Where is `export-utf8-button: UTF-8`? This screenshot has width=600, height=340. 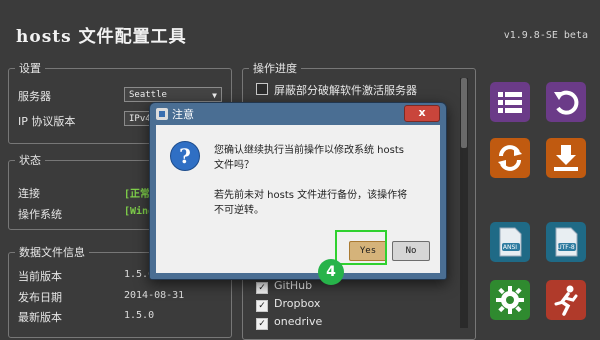
export-utf8-button: UTF-8 is located at coordinates (566, 242).